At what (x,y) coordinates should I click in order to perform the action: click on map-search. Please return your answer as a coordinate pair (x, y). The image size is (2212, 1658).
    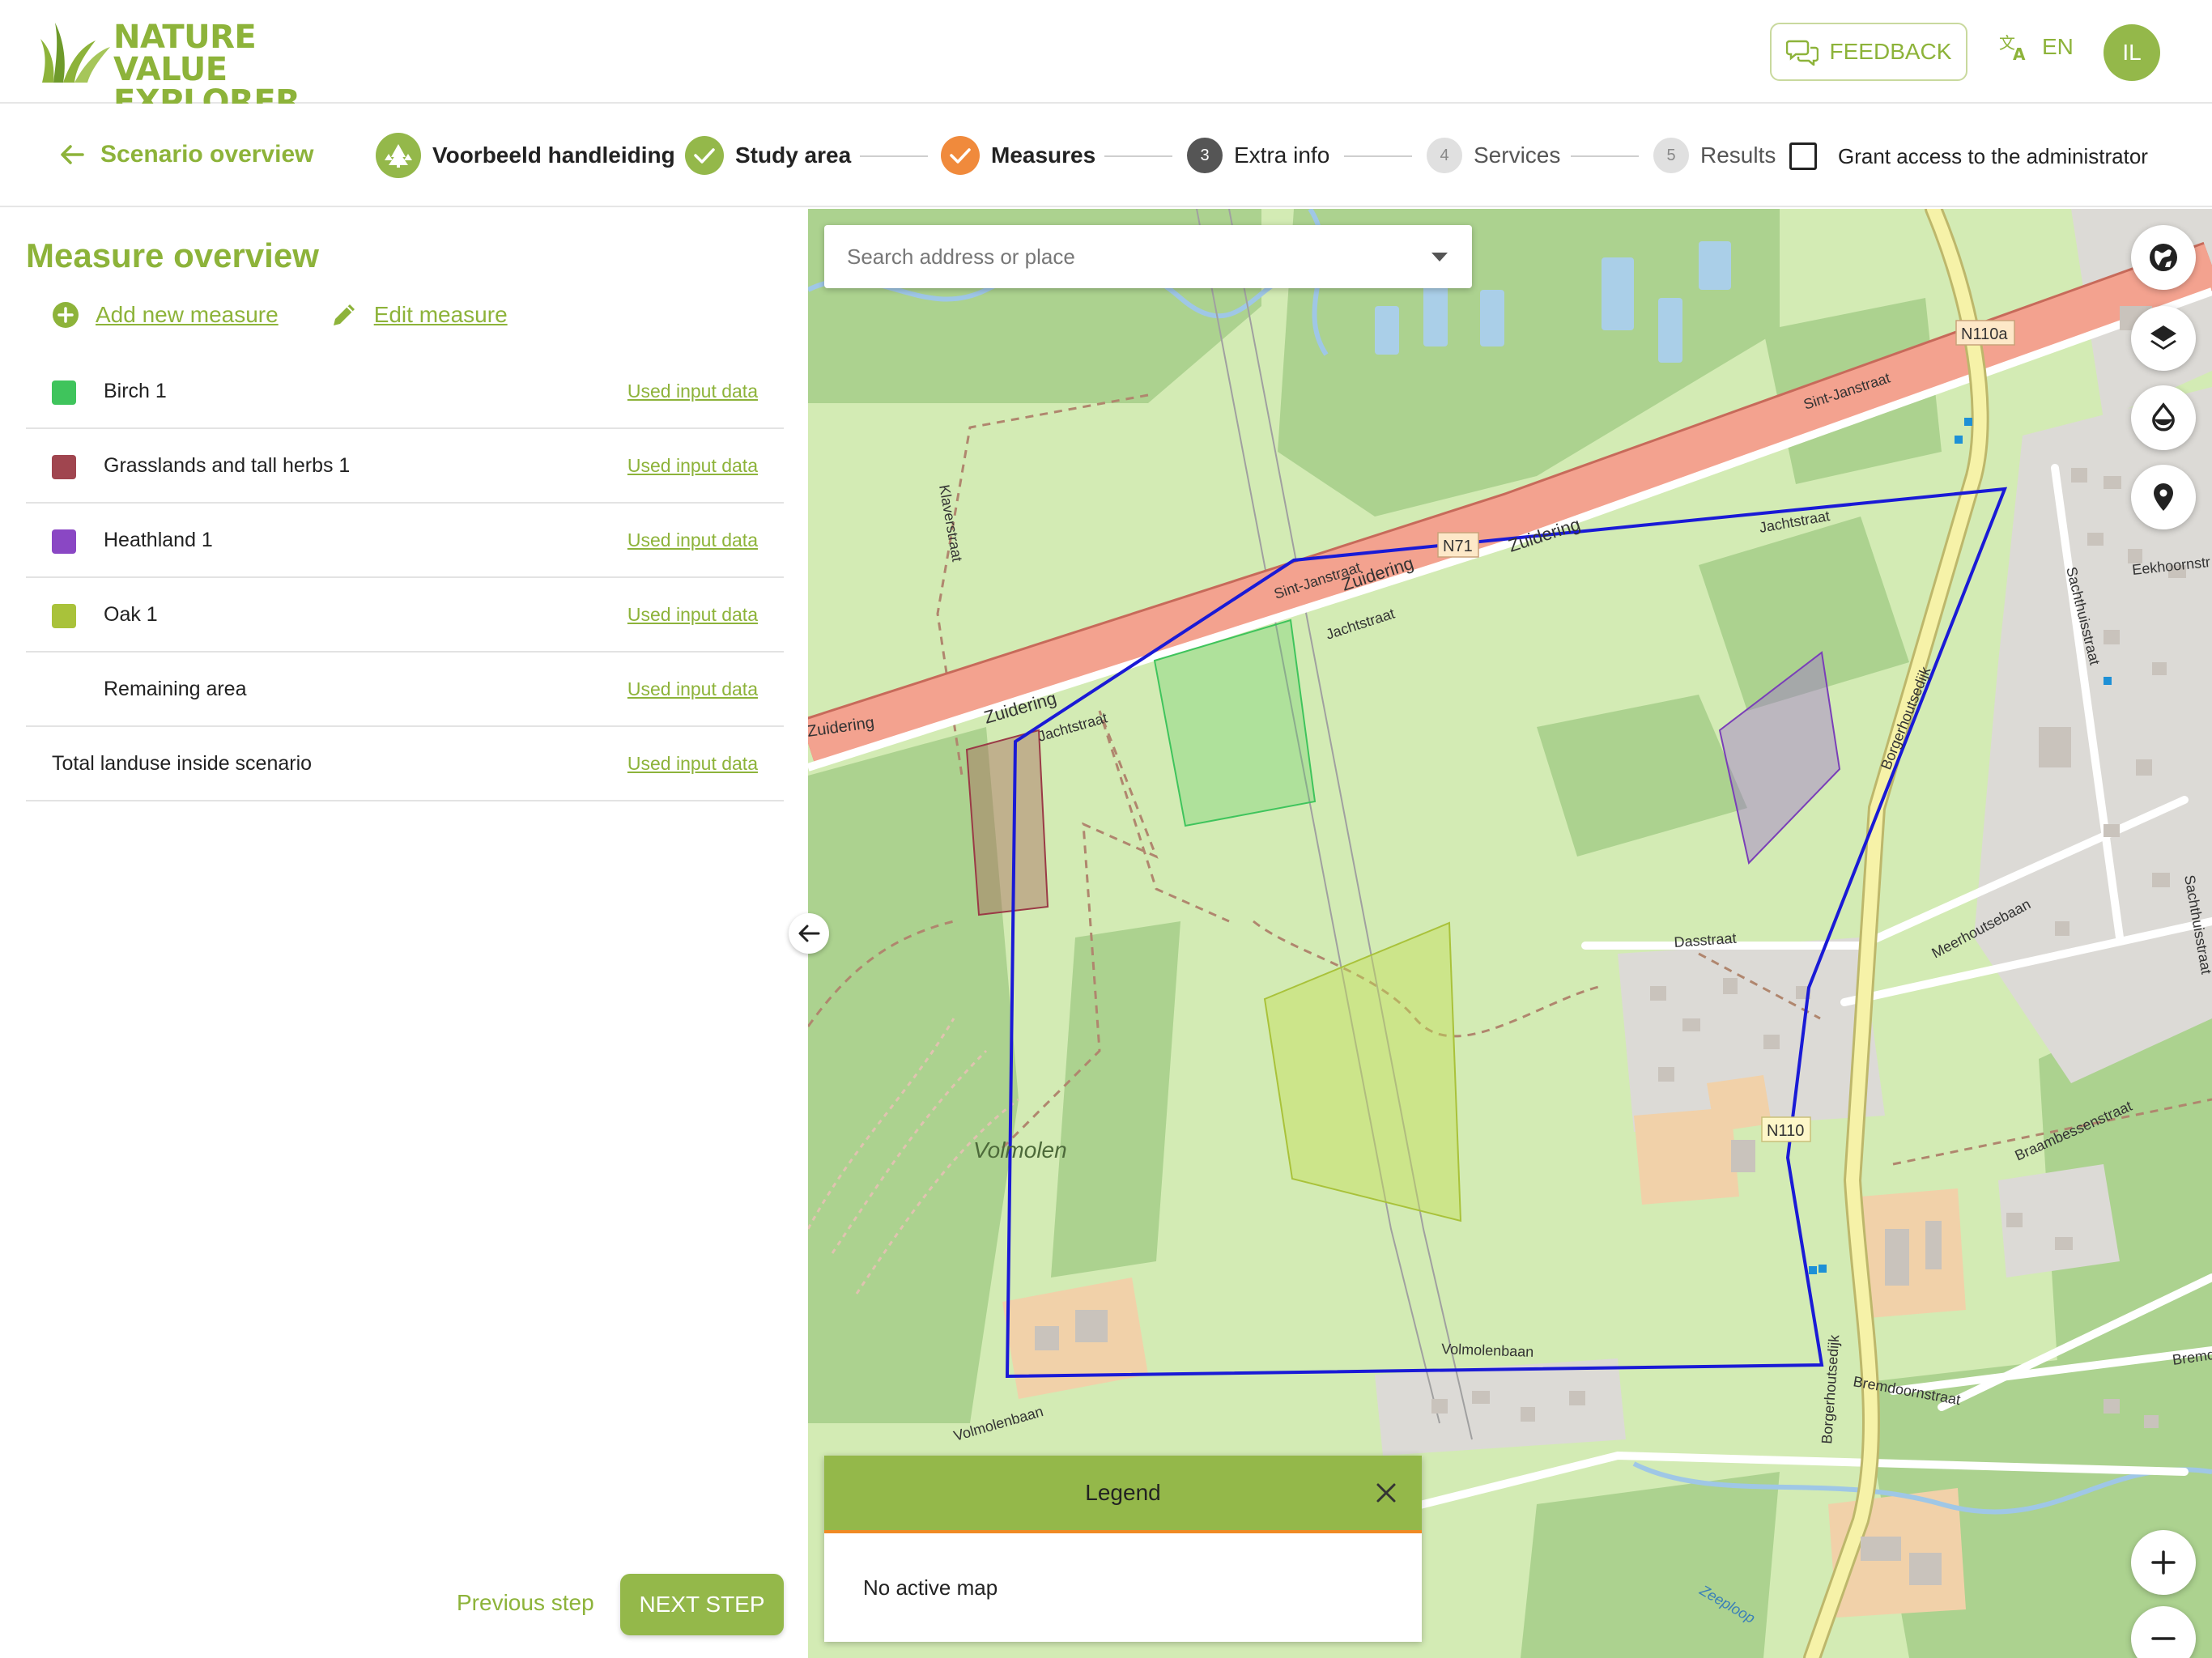
    Looking at the image, I should click on (1148, 256).